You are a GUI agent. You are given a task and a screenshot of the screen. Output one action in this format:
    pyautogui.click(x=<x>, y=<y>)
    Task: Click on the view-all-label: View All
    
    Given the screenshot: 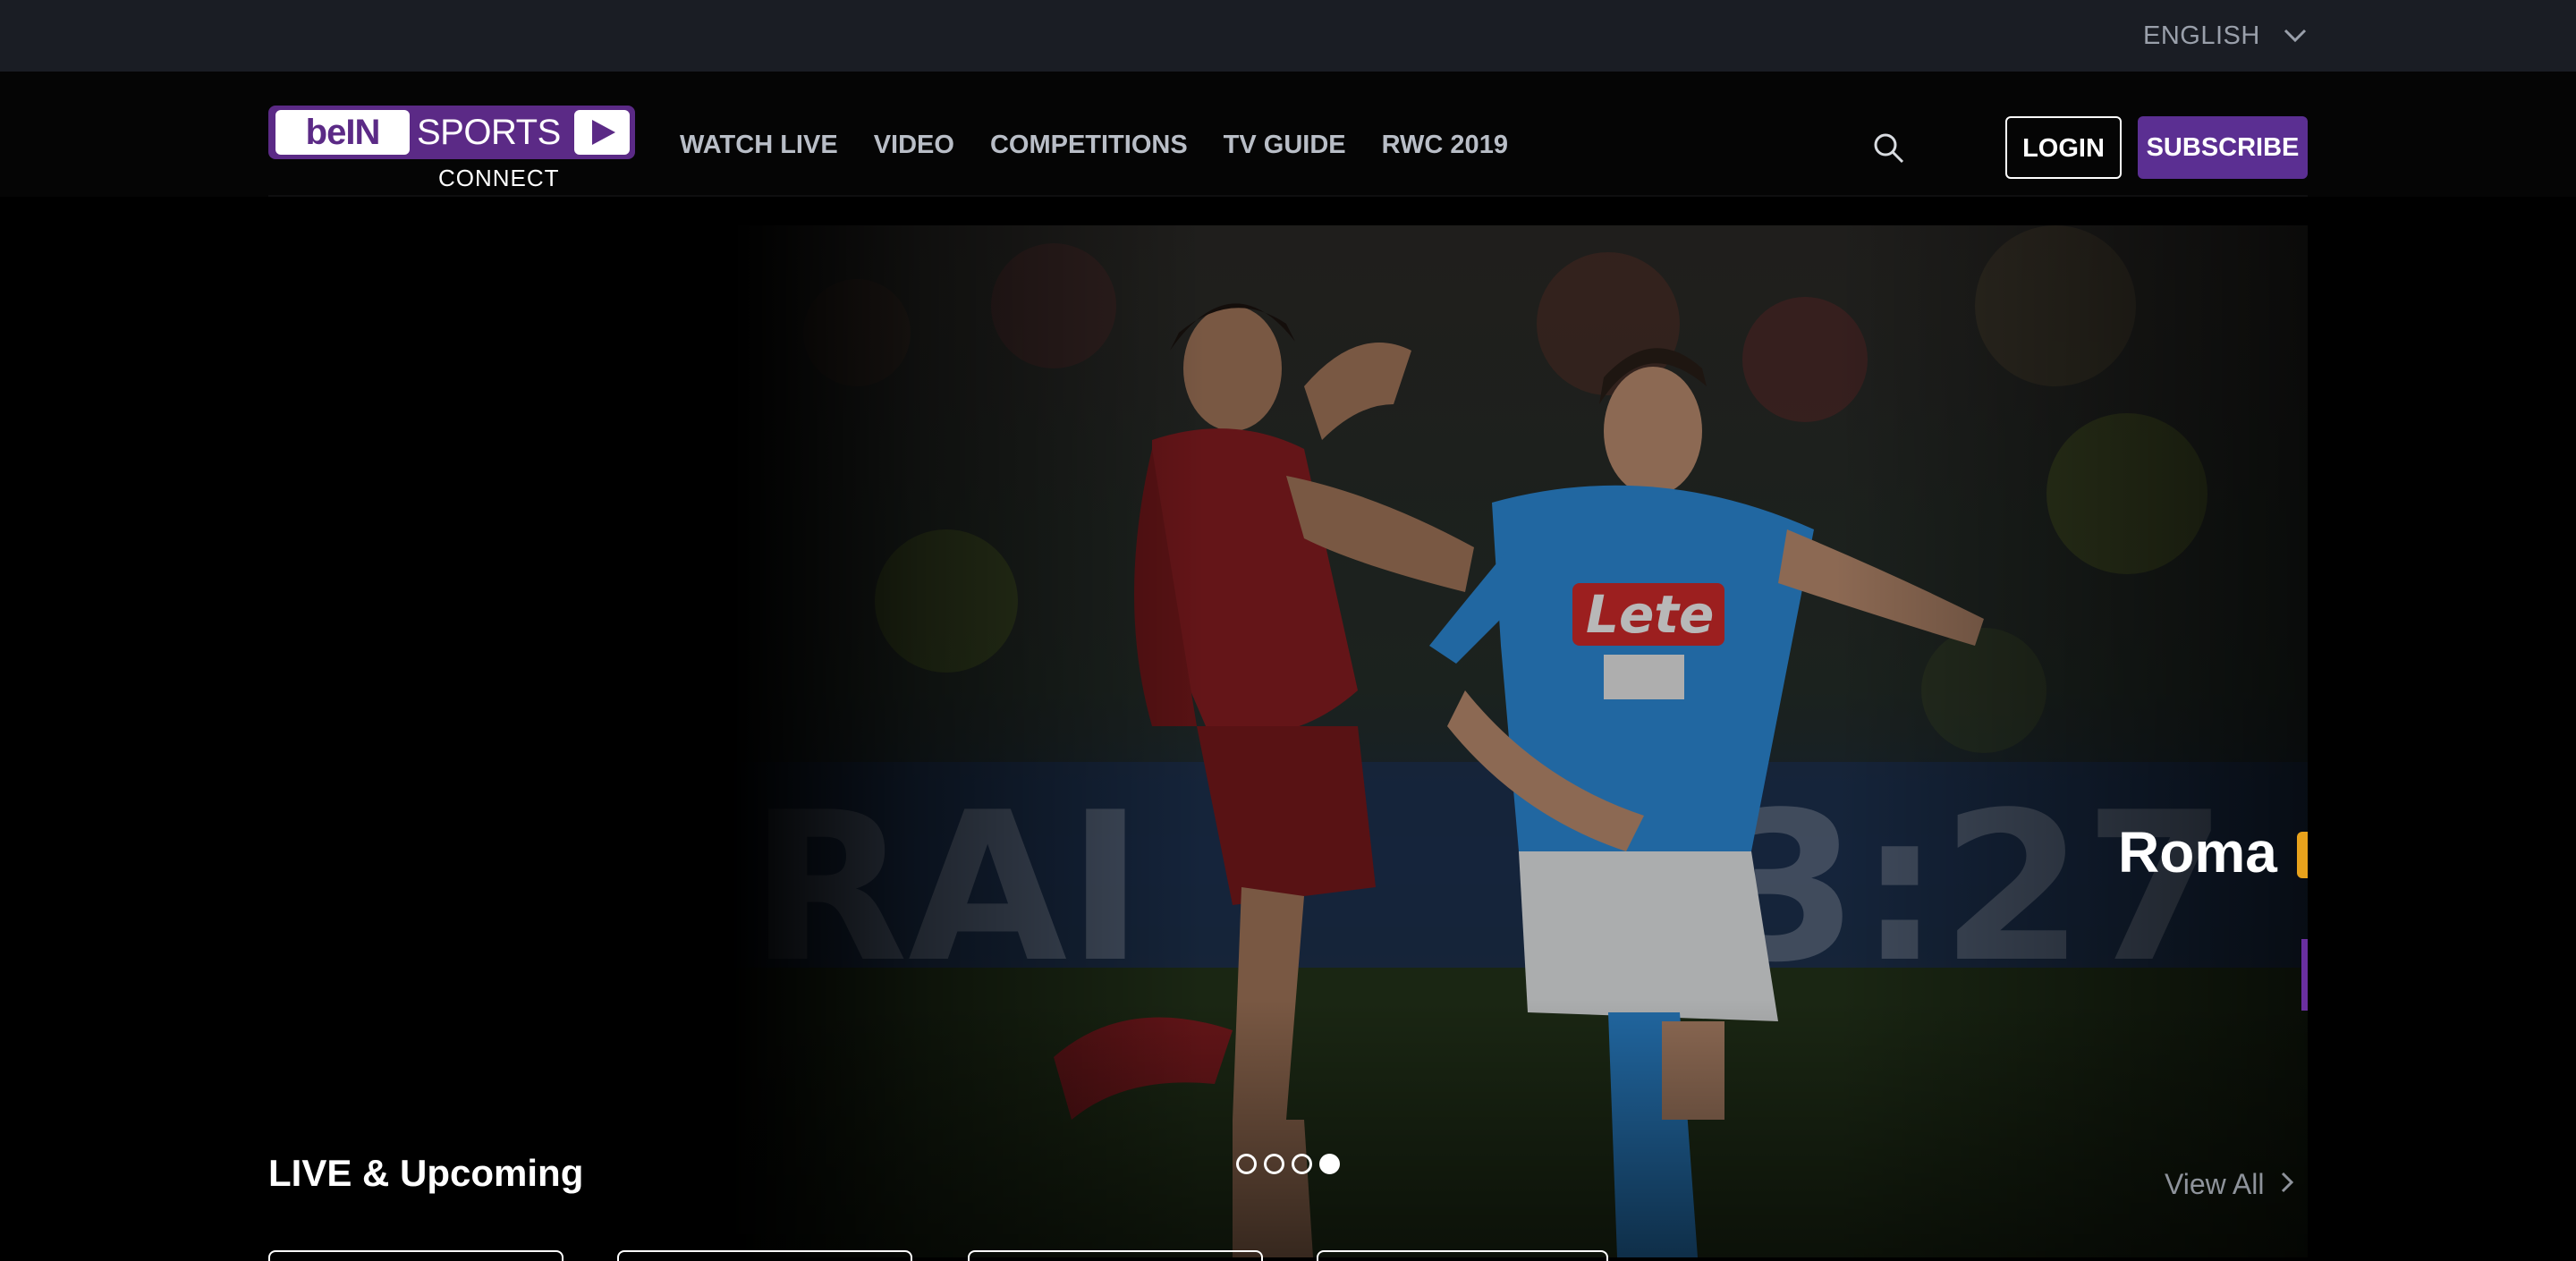 What is the action you would take?
    pyautogui.click(x=2215, y=1184)
    